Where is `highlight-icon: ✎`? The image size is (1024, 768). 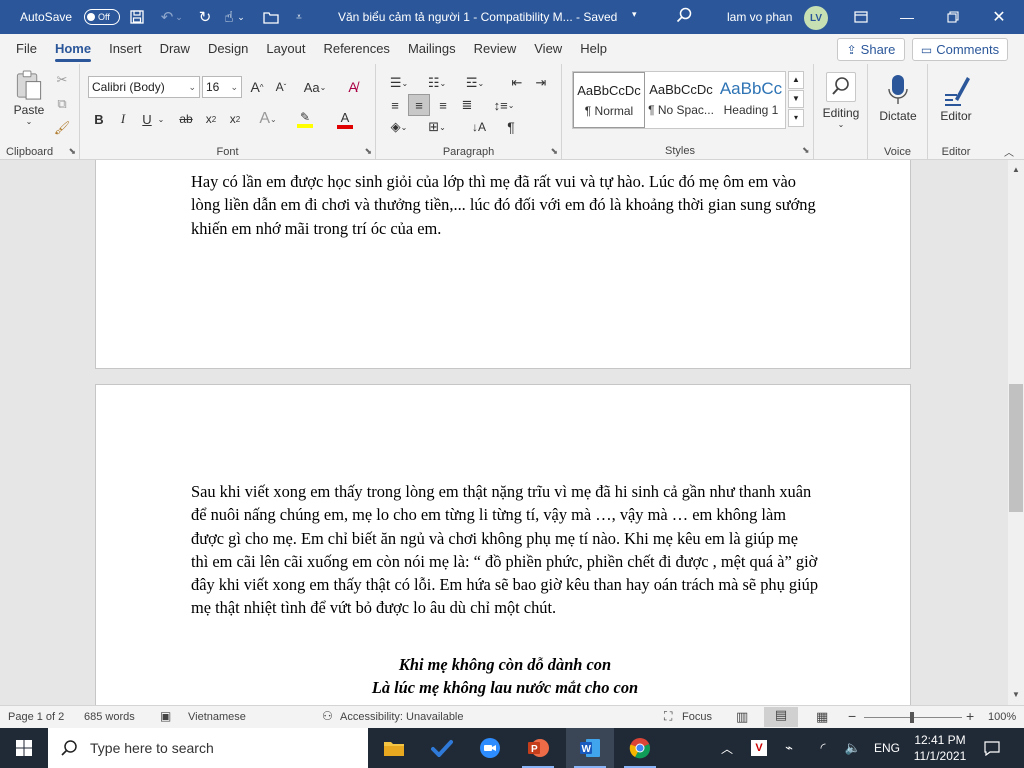 highlight-icon: ✎ is located at coordinates (305, 119).